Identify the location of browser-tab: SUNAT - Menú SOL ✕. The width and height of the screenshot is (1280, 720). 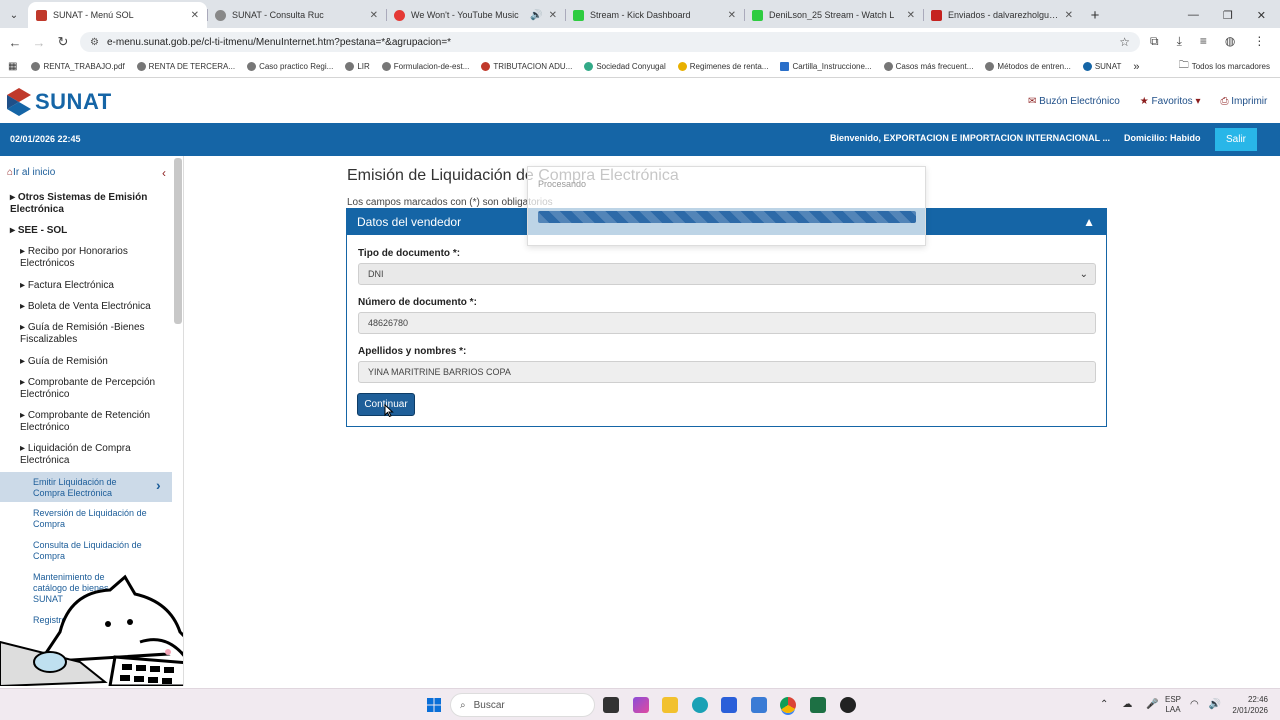
(117, 15).